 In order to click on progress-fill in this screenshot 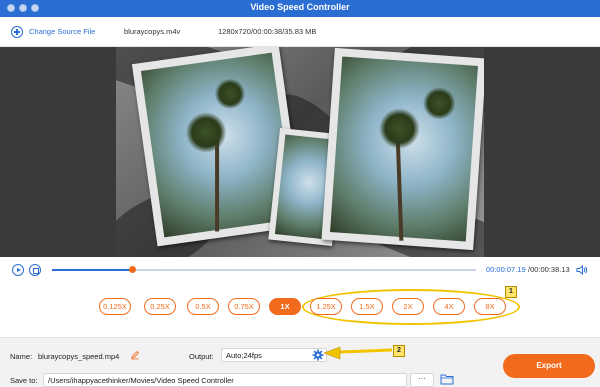, I will do `click(92, 269)`.